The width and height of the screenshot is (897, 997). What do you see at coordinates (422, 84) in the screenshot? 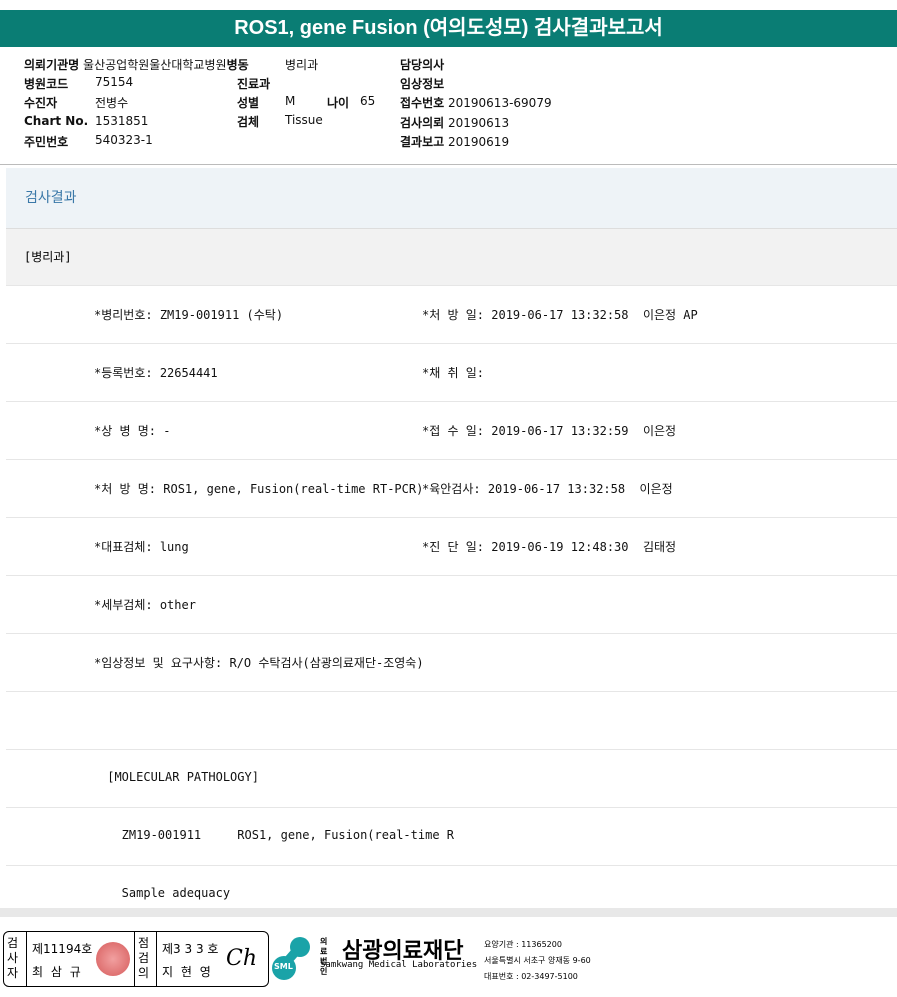
I see `label: 임상정보` at bounding box center [422, 84].